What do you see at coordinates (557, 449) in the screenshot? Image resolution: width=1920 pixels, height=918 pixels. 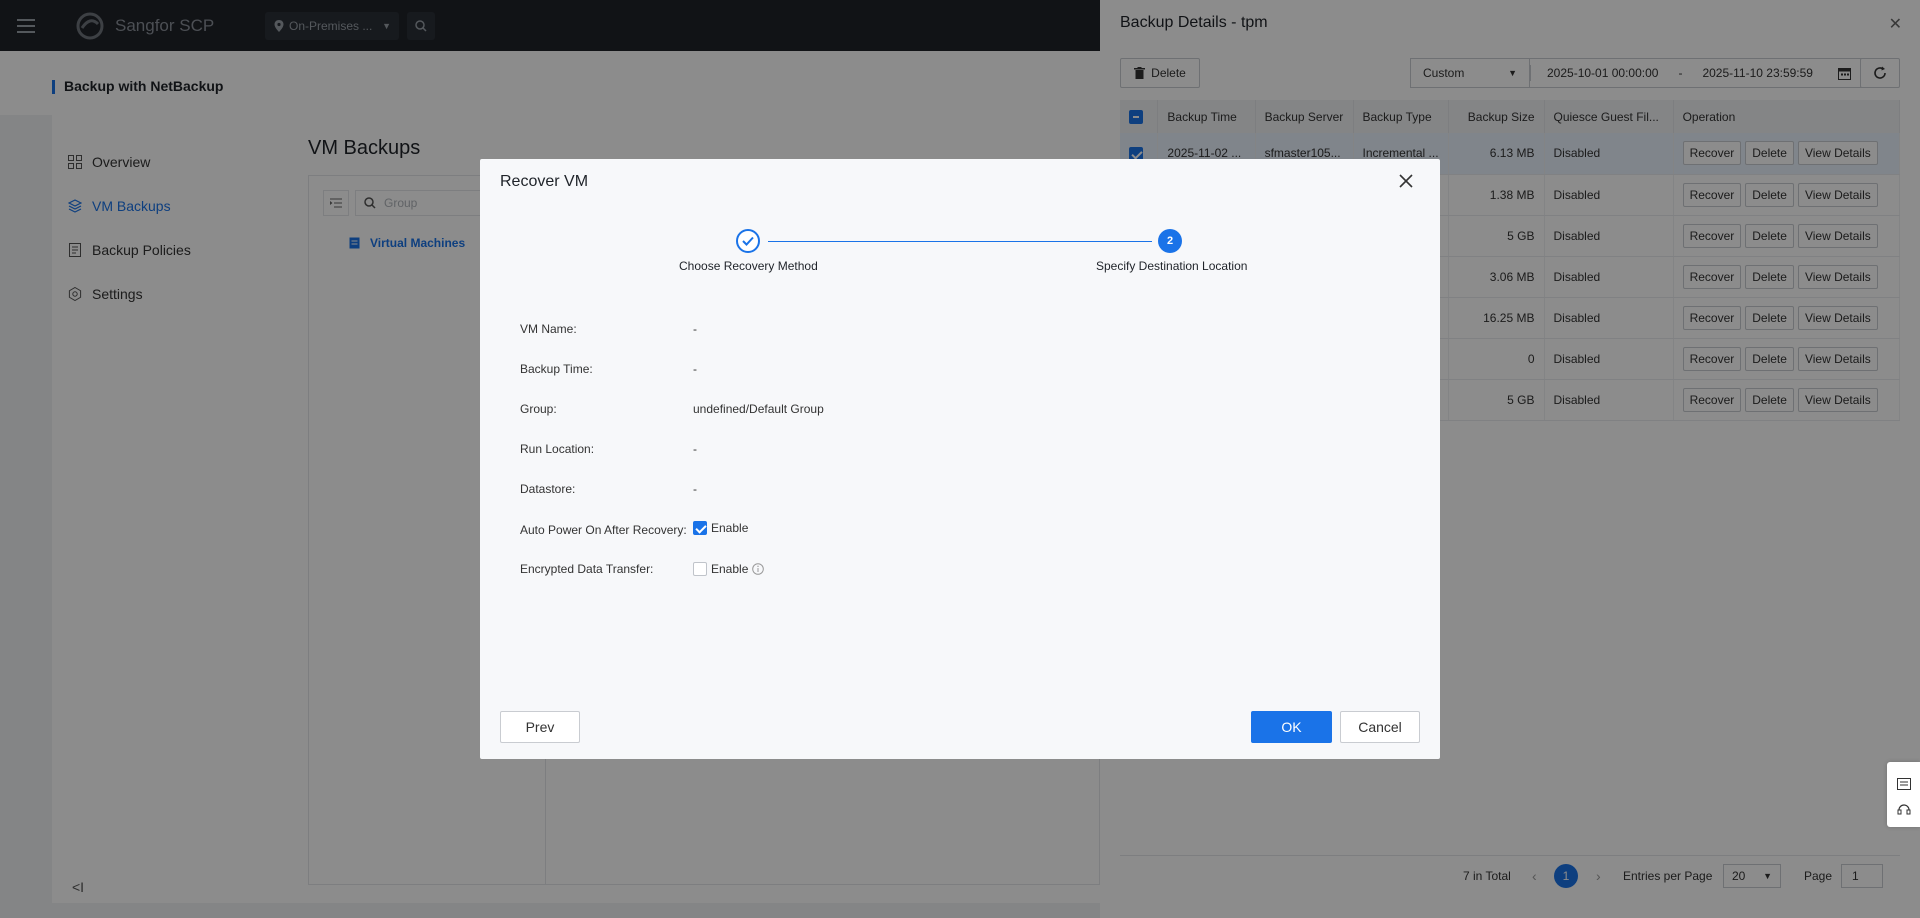 I see `run-location-label: Run Location:` at bounding box center [557, 449].